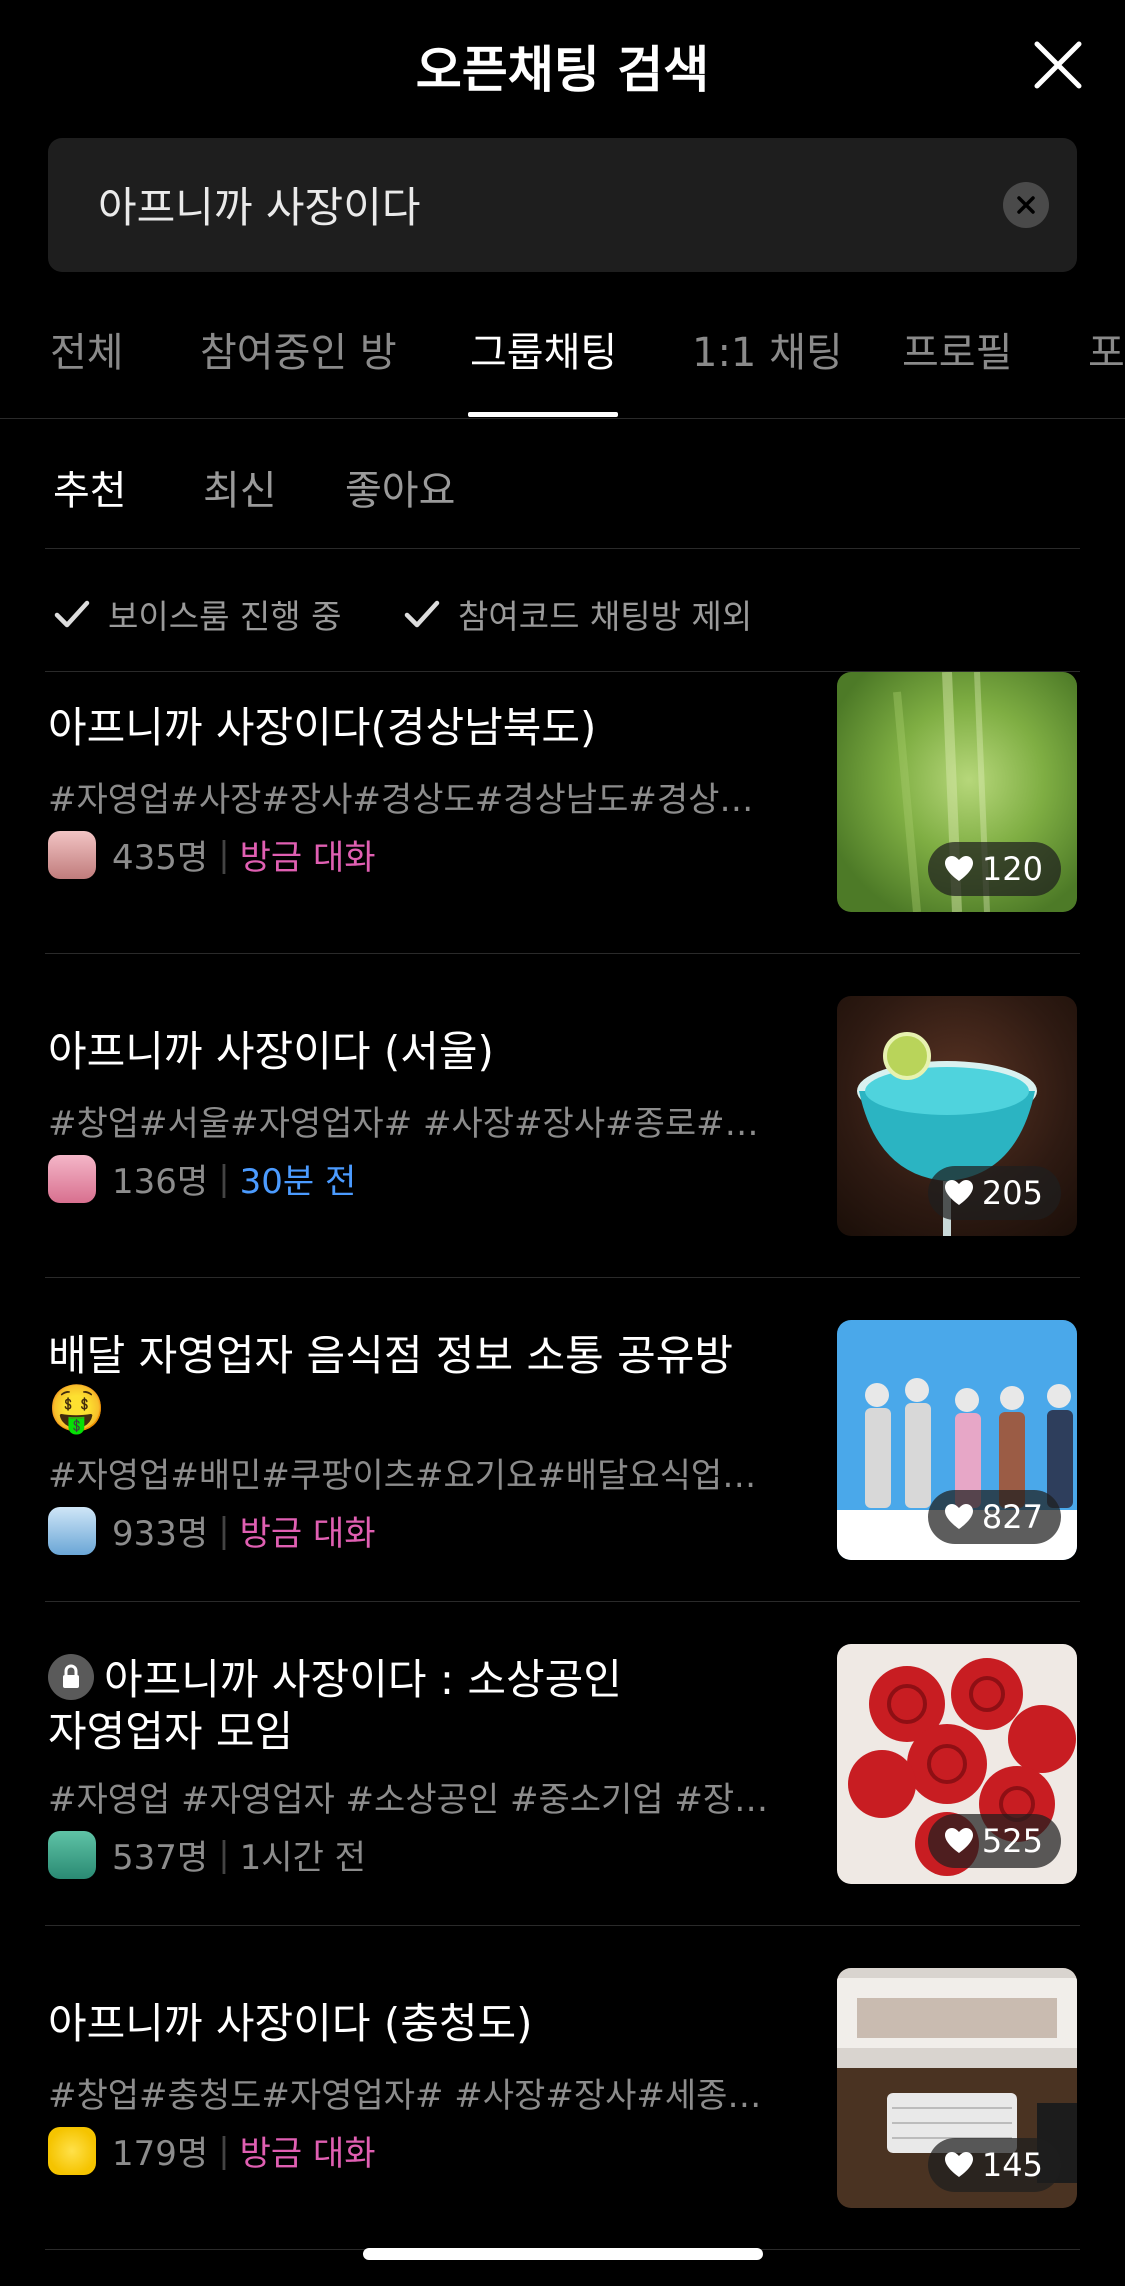  What do you see at coordinates (160, 858) in the screenshot?
I see `member-count: 435명` at bounding box center [160, 858].